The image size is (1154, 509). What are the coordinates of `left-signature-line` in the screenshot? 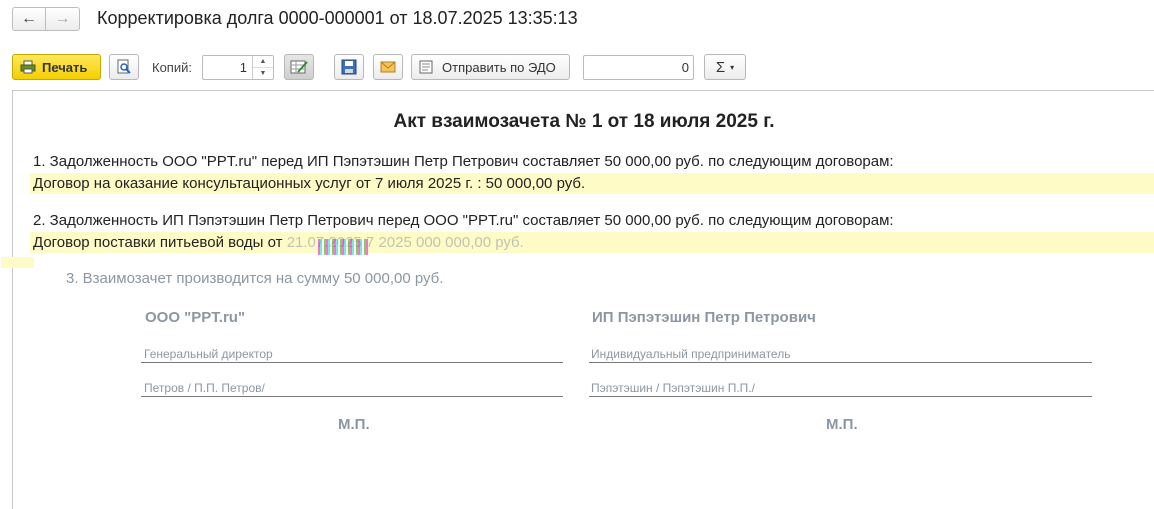 It's located at (352, 396).